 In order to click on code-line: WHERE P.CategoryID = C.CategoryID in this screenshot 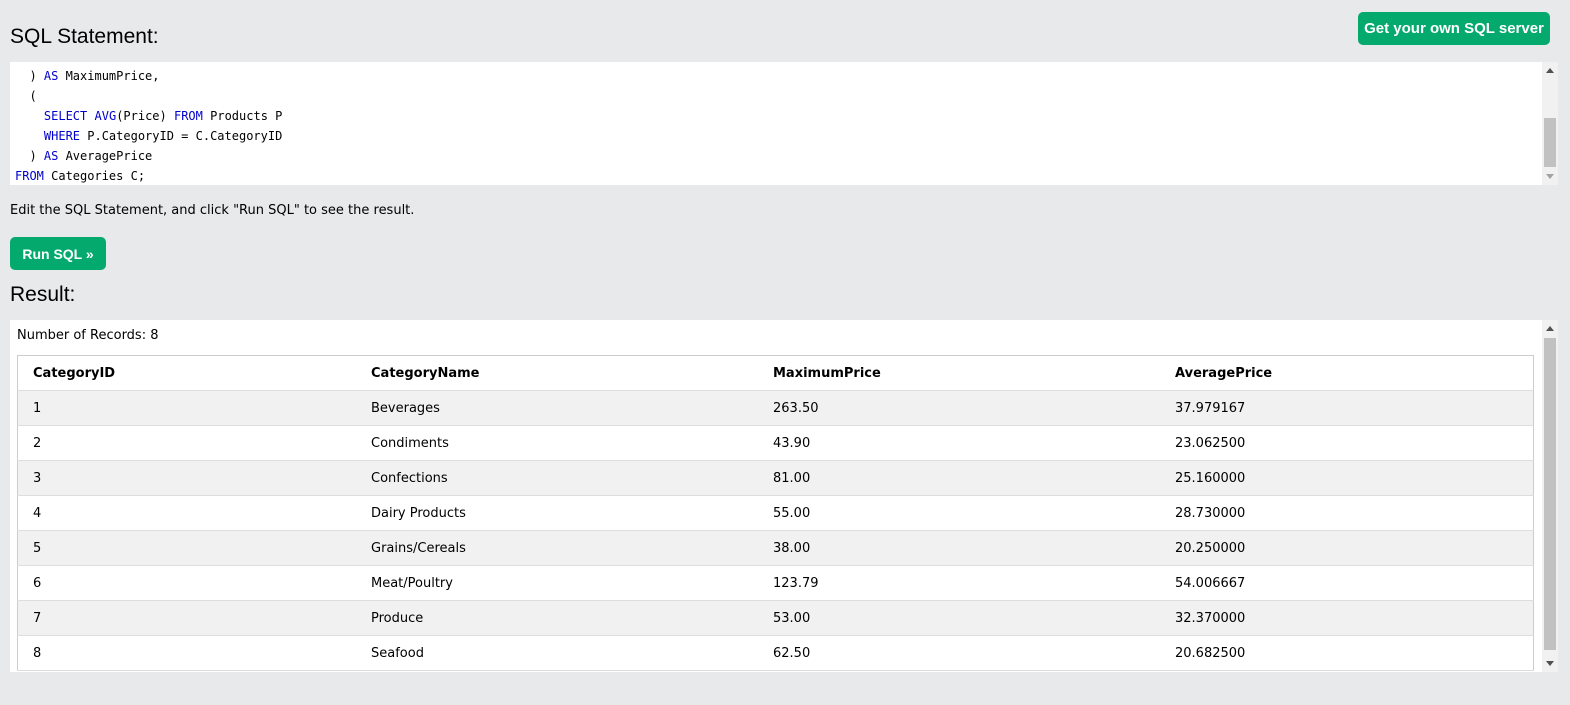, I will do `click(148, 136)`.